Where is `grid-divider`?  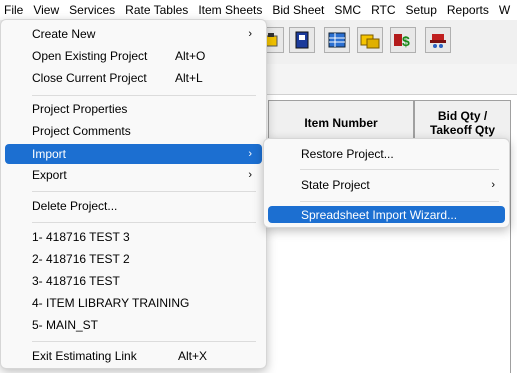 grid-divider is located at coordinates (510, 236).